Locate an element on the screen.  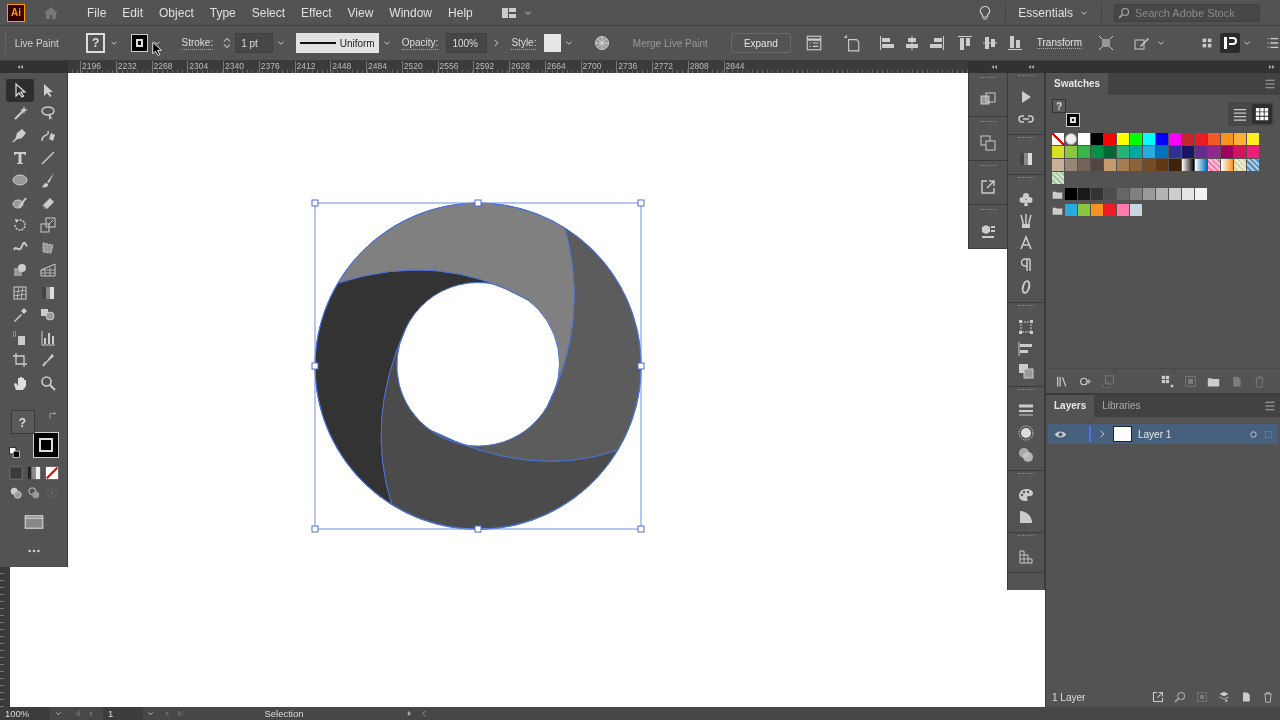
opacity-label: Opacity: is located at coordinates (420, 43).